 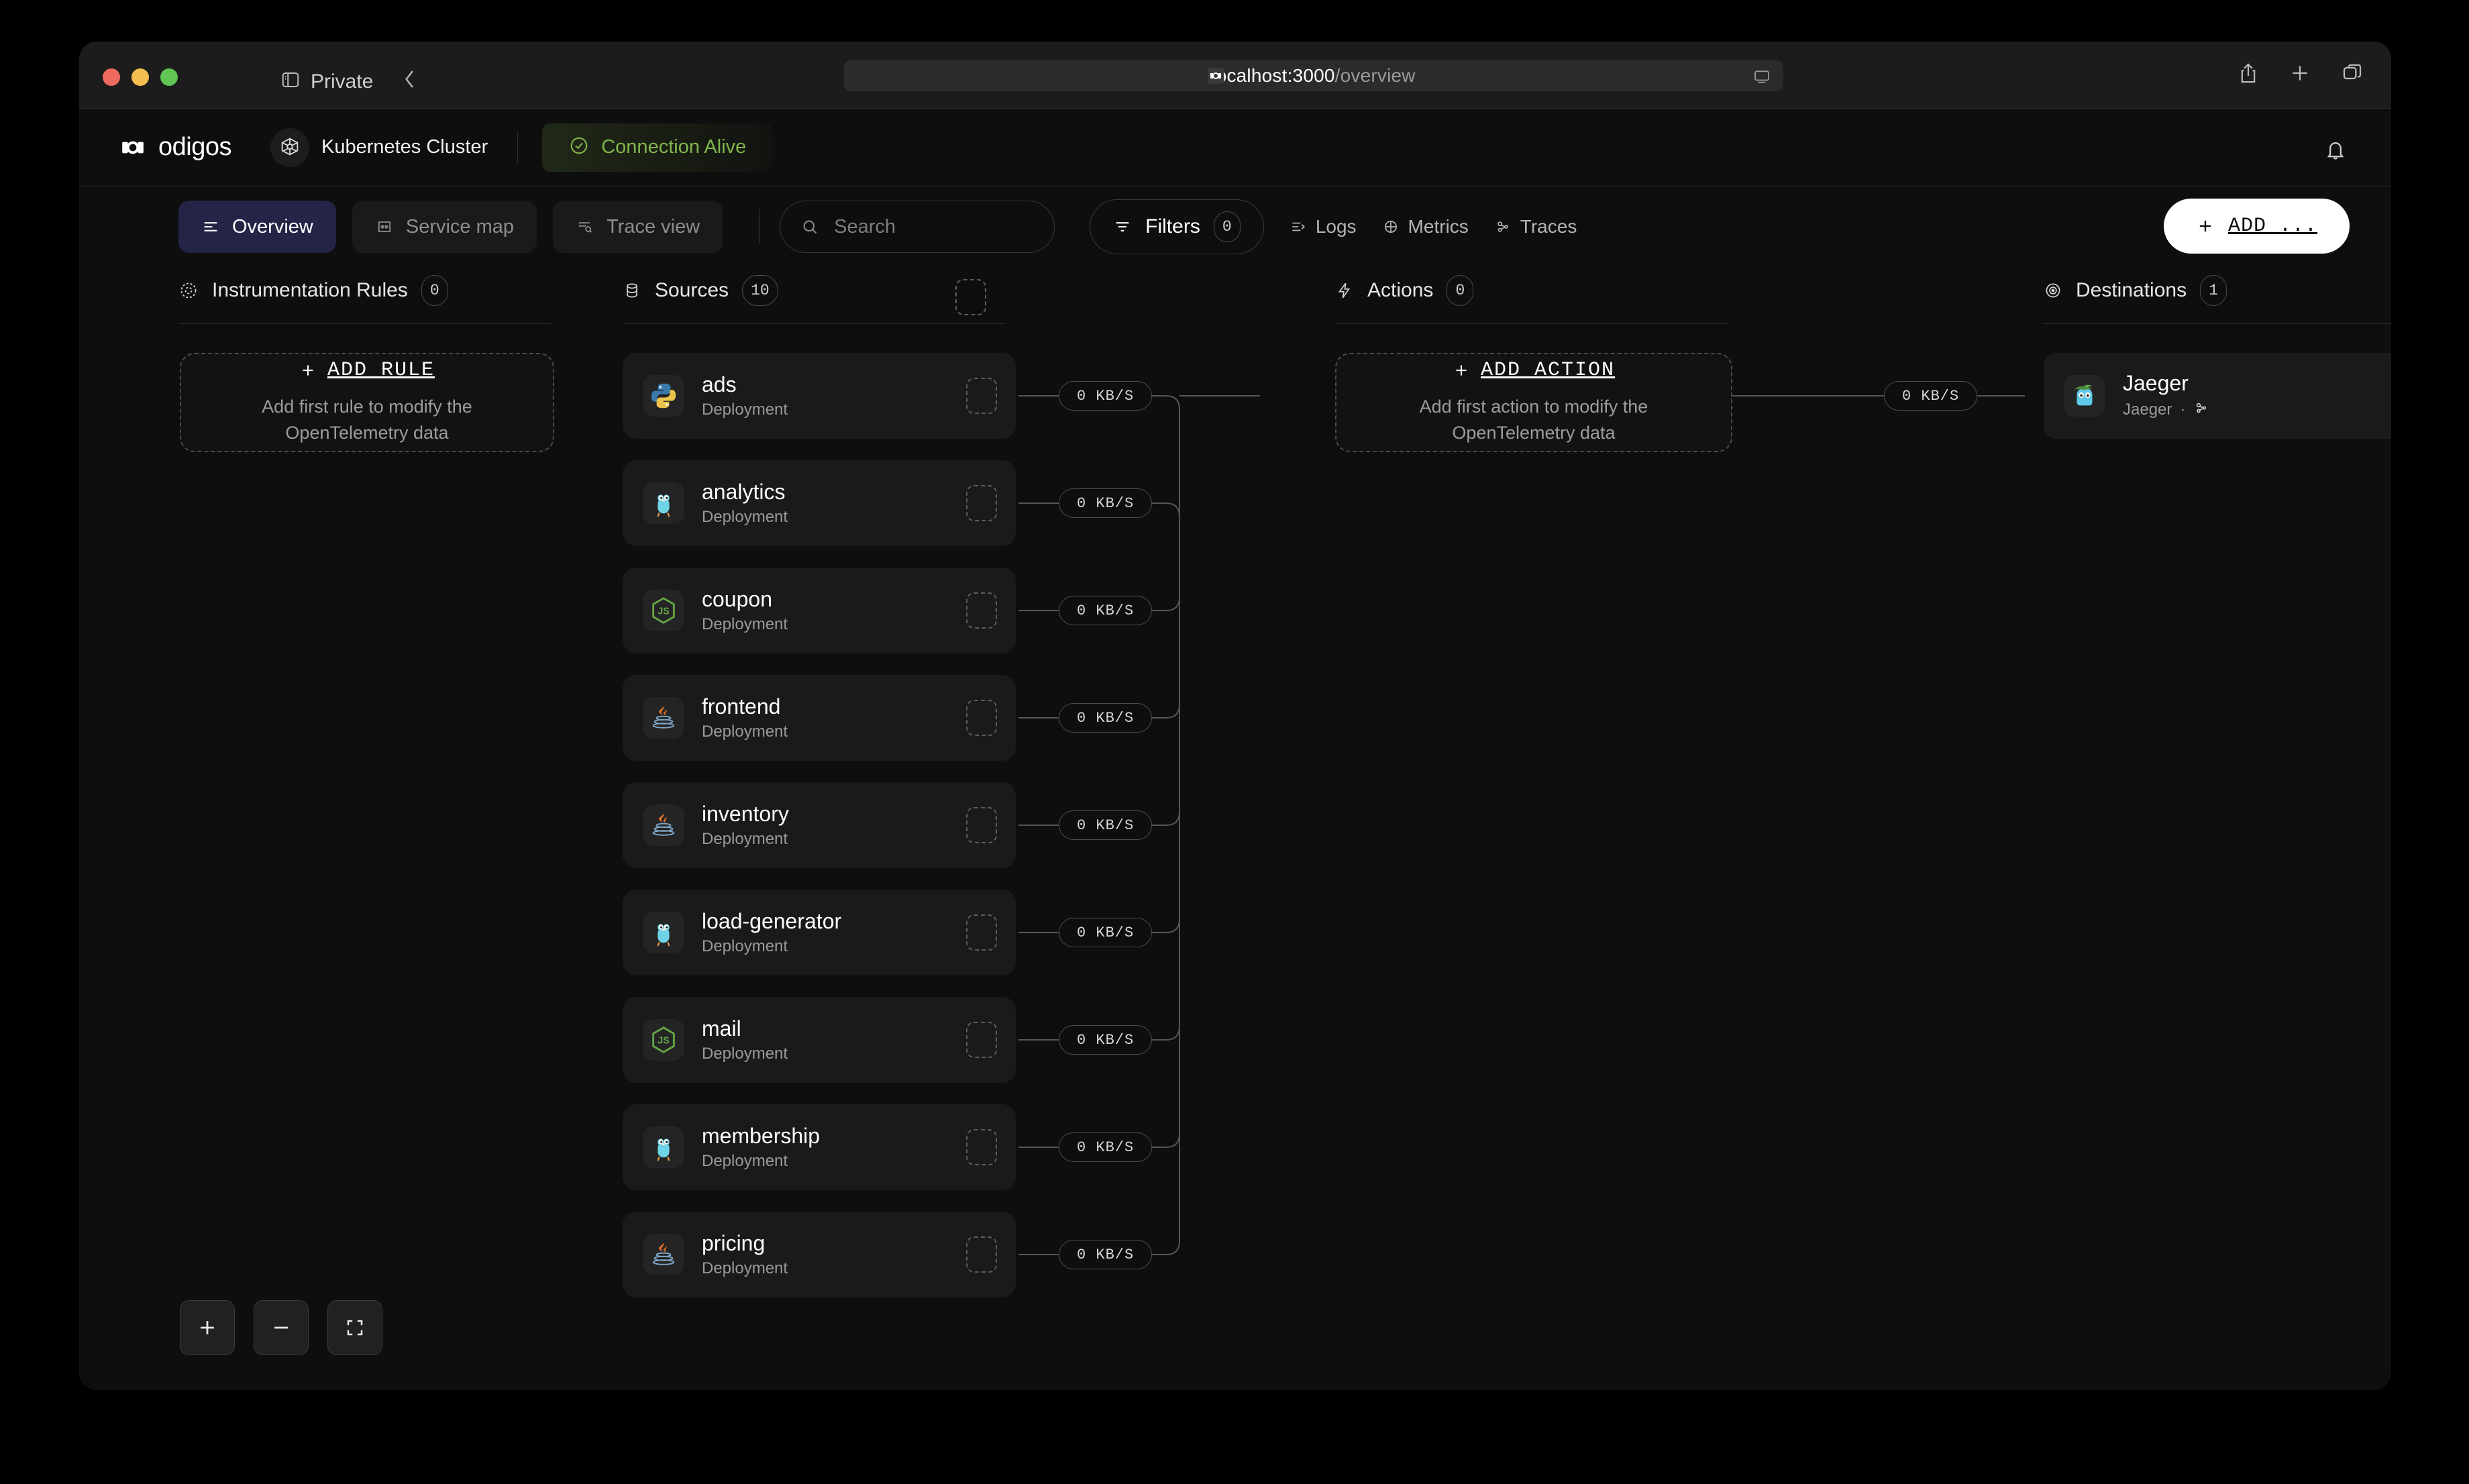 I want to click on tab-trace-view-label: Trace view, so click(x=653, y=226).